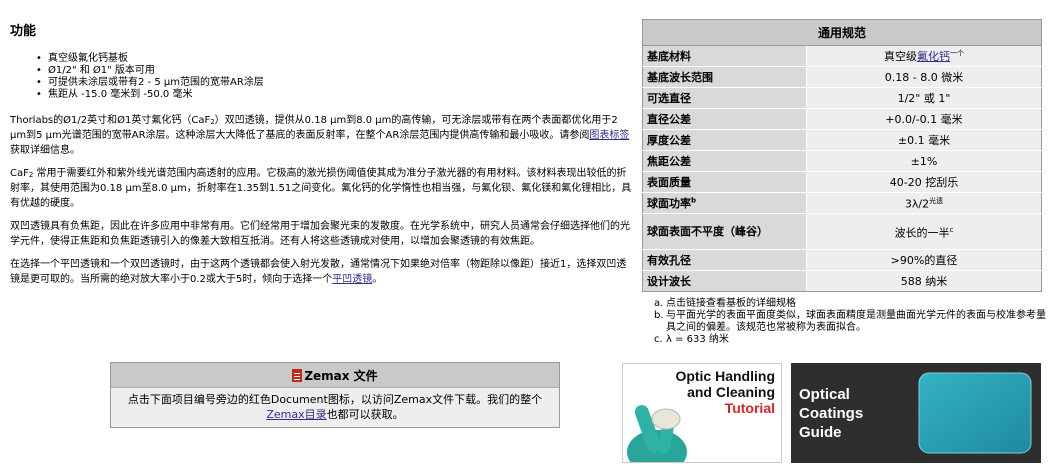 The width and height of the screenshot is (1052, 464). I want to click on zemax-header: Zemax 文件, so click(335, 375).